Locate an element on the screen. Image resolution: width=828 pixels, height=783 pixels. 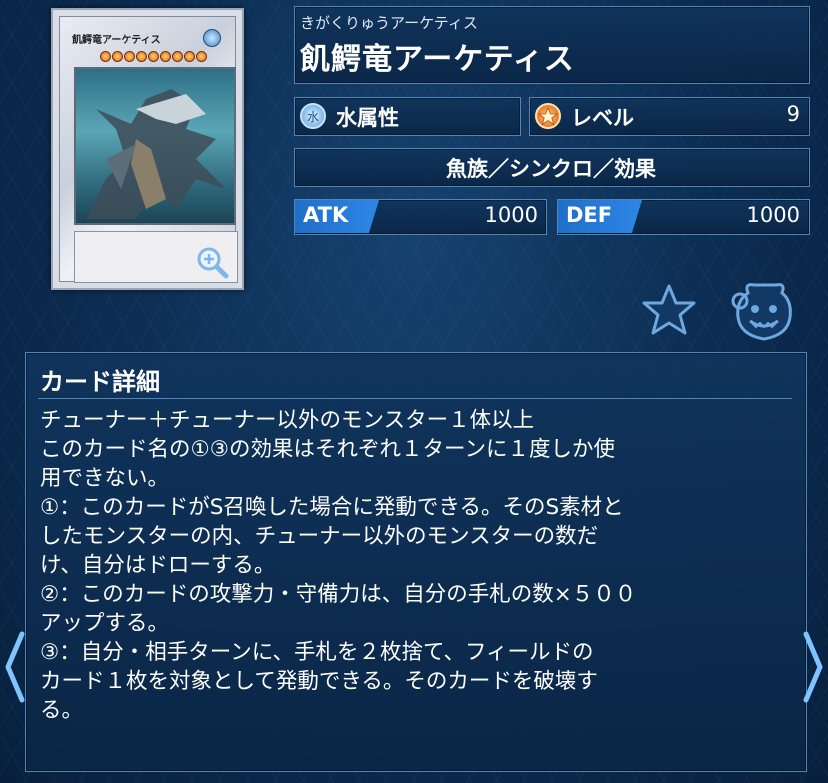
level-value: 9 is located at coordinates (793, 114).